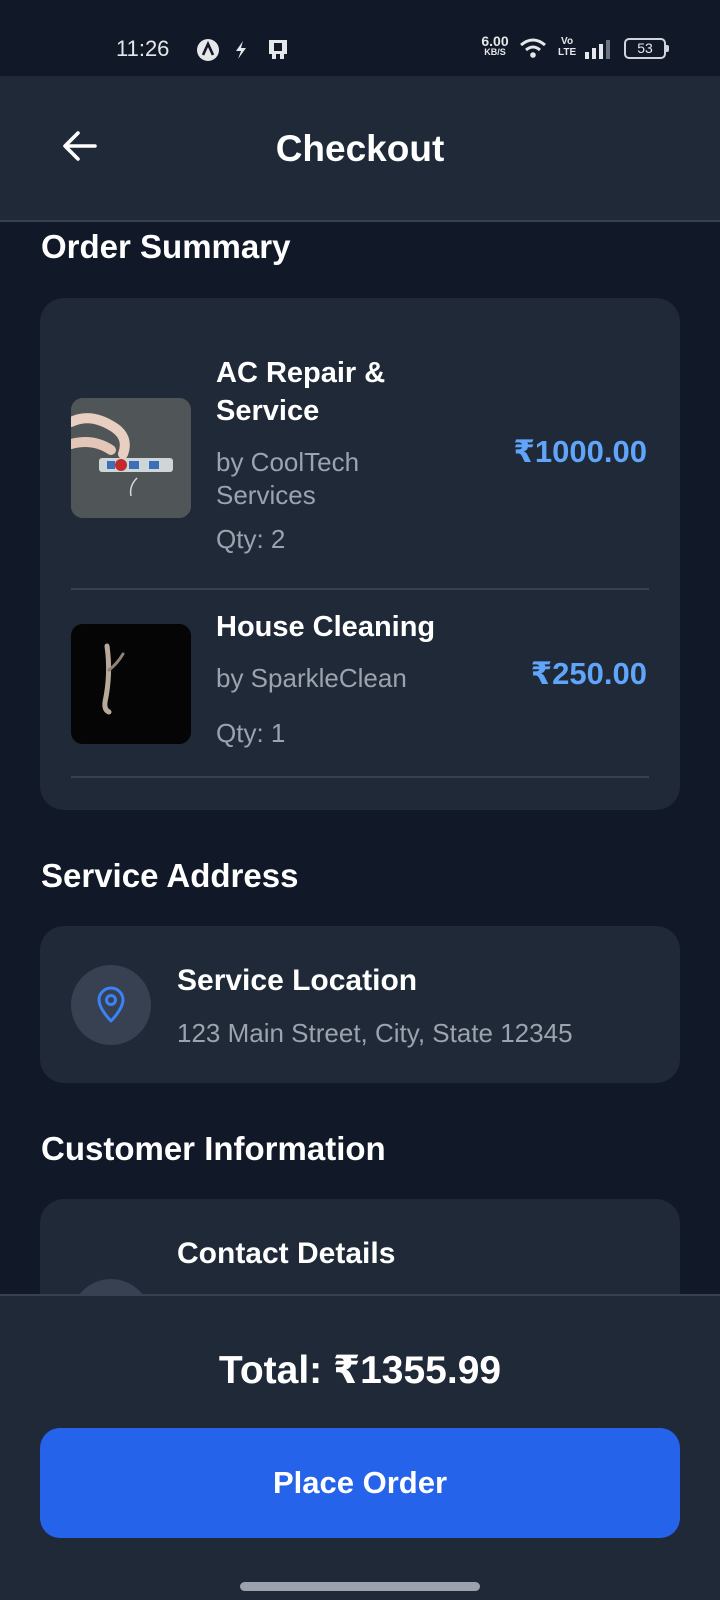  Describe the element at coordinates (166, 246) in the screenshot. I see `order-summary-title: Order Summary` at that location.